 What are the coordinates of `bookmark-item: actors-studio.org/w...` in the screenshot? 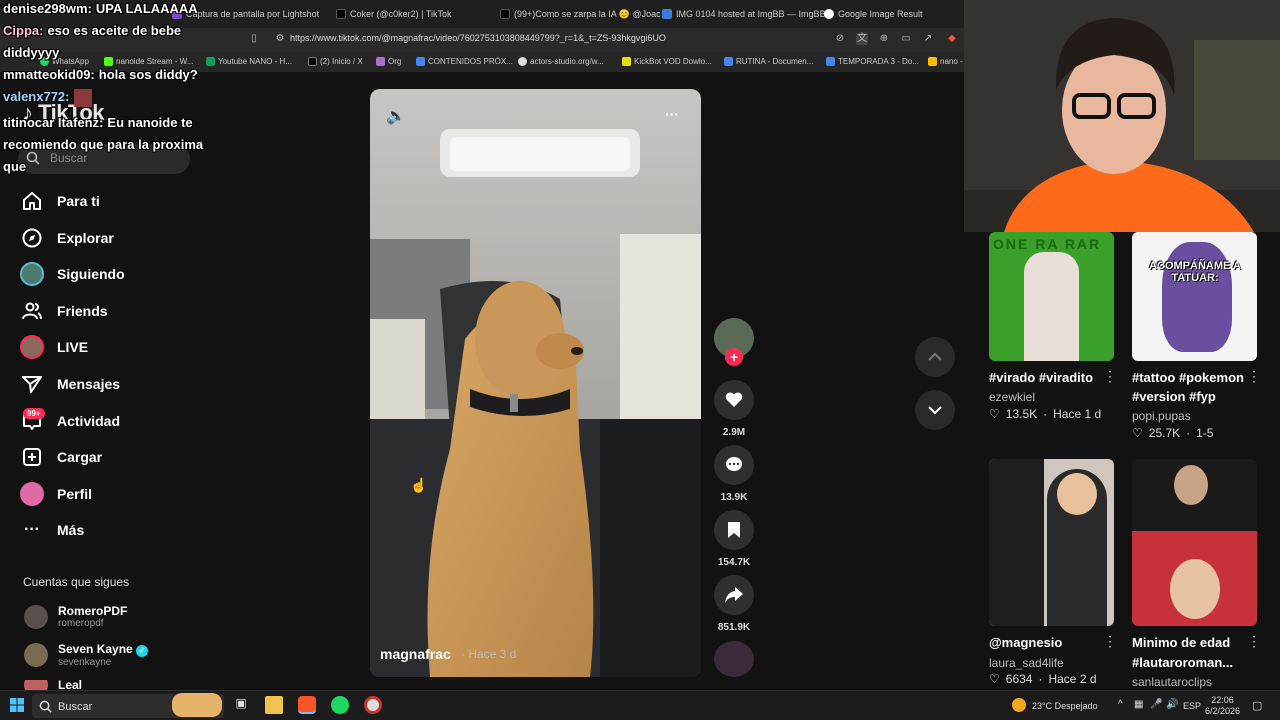 It's located at (561, 61).